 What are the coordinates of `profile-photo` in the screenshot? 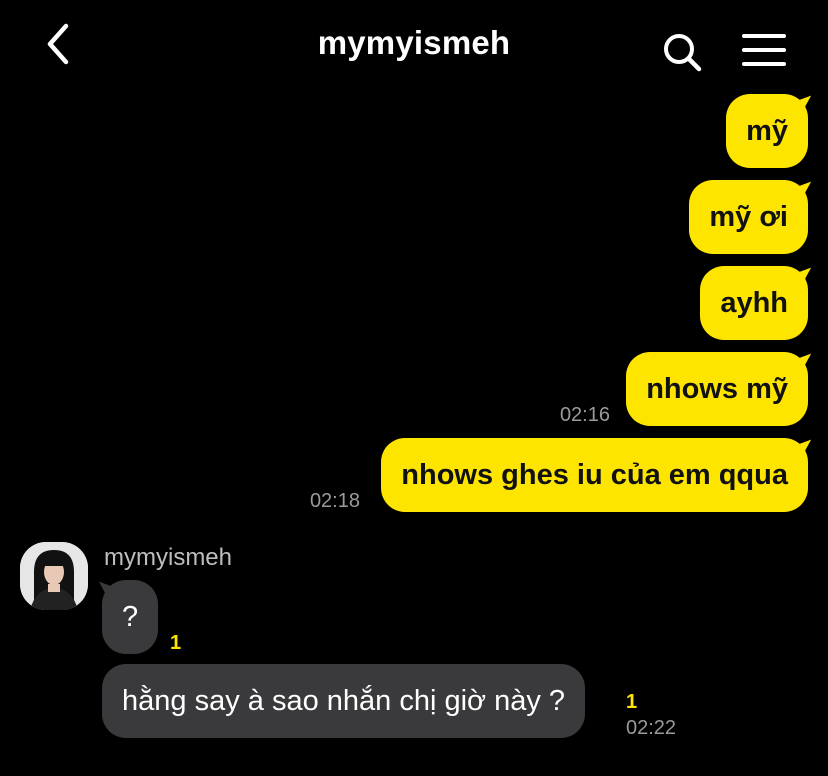 It's located at (54, 576).